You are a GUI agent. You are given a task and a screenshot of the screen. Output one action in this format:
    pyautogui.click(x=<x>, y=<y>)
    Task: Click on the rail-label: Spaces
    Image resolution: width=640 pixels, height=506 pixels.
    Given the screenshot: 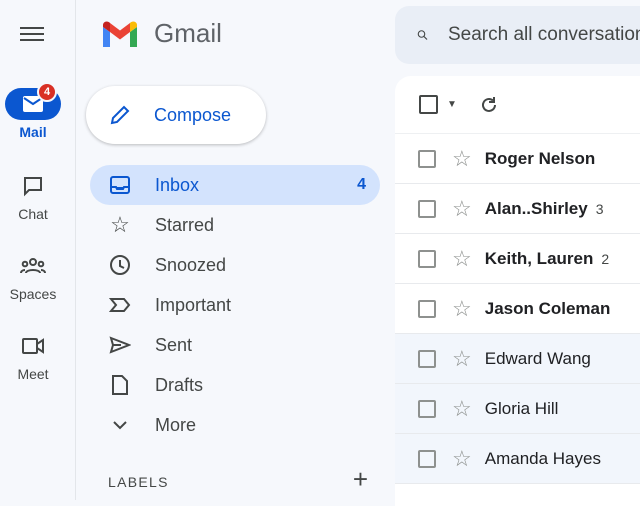 What is the action you would take?
    pyautogui.click(x=33, y=294)
    